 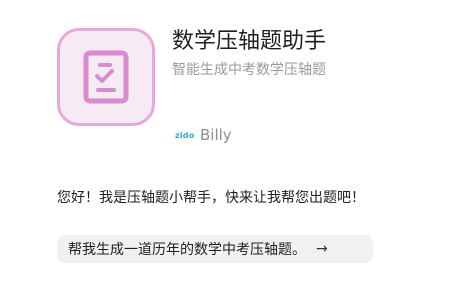 I want to click on author-name: Billy, so click(x=216, y=135).